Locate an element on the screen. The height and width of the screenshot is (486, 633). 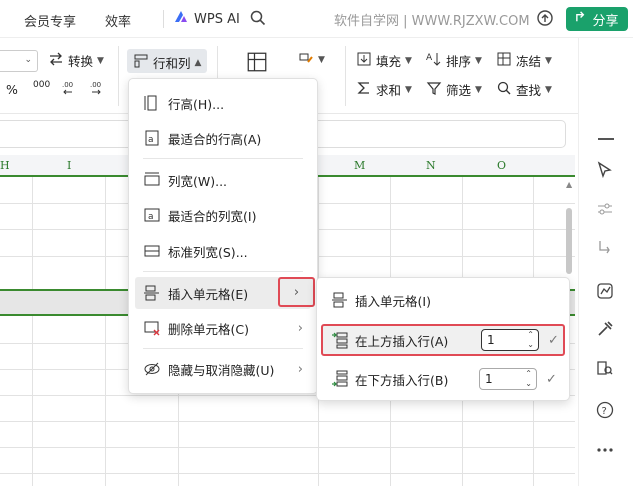
hide-eye-icon is located at coordinates (152, 369).